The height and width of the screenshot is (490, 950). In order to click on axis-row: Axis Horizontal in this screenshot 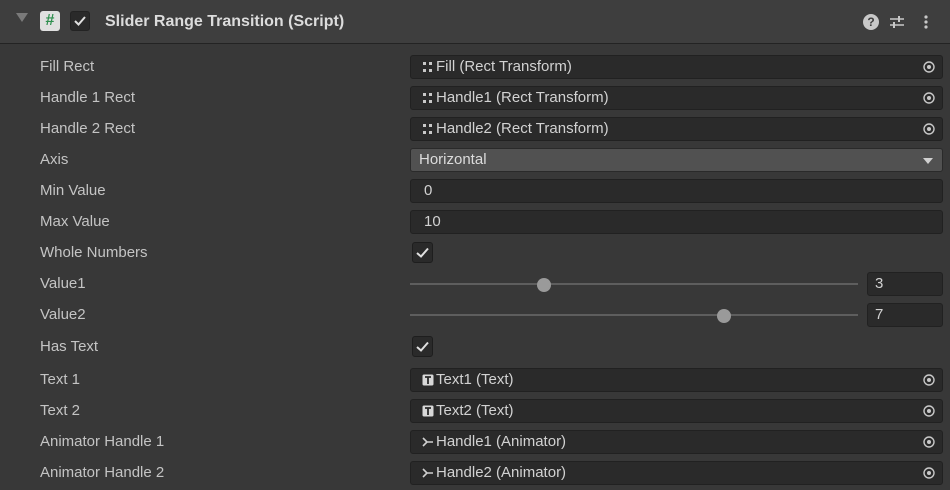, I will do `click(475, 160)`.